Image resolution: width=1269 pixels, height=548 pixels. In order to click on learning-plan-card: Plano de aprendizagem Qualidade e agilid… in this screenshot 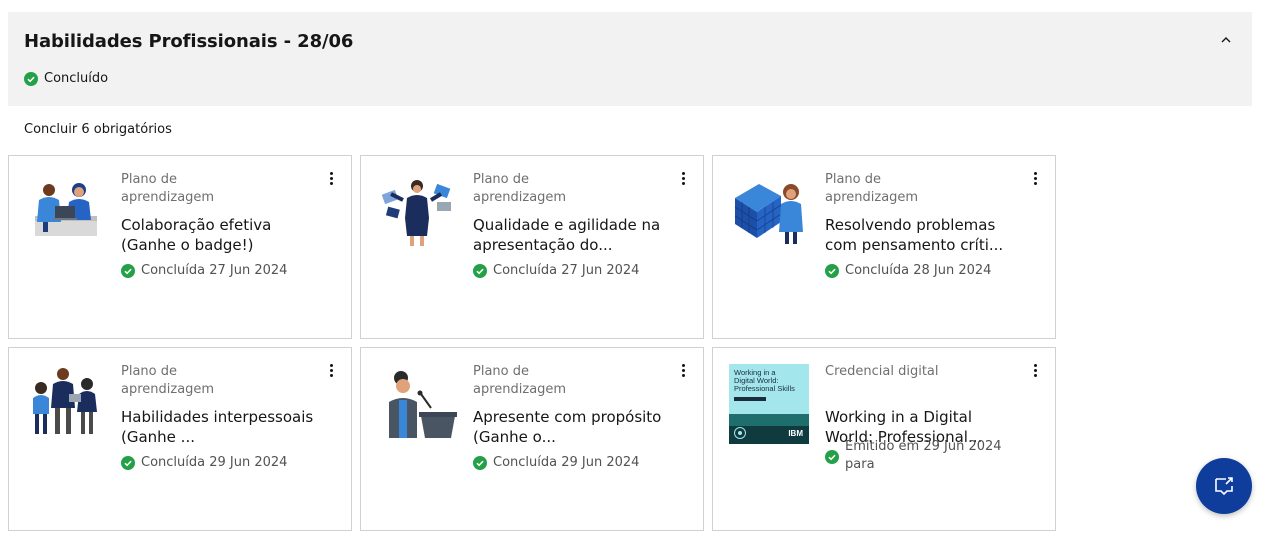, I will do `click(532, 247)`.